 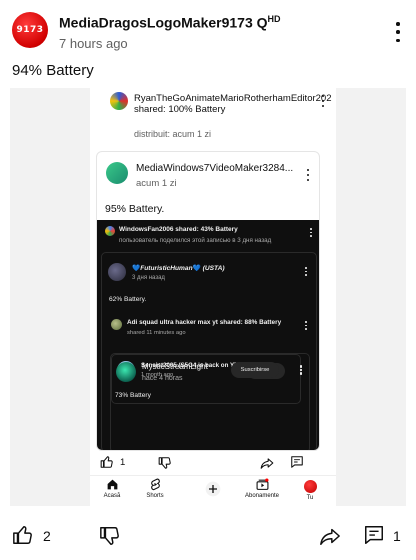 I want to click on dark-row1-avatar, so click(x=110, y=231).